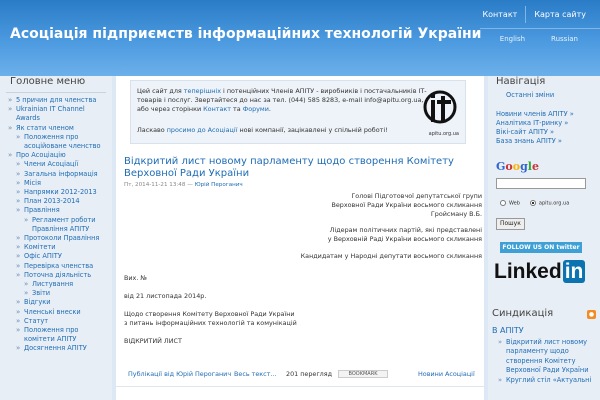  I want to click on menu-item: Напрямки 2012-2013, so click(56, 192).